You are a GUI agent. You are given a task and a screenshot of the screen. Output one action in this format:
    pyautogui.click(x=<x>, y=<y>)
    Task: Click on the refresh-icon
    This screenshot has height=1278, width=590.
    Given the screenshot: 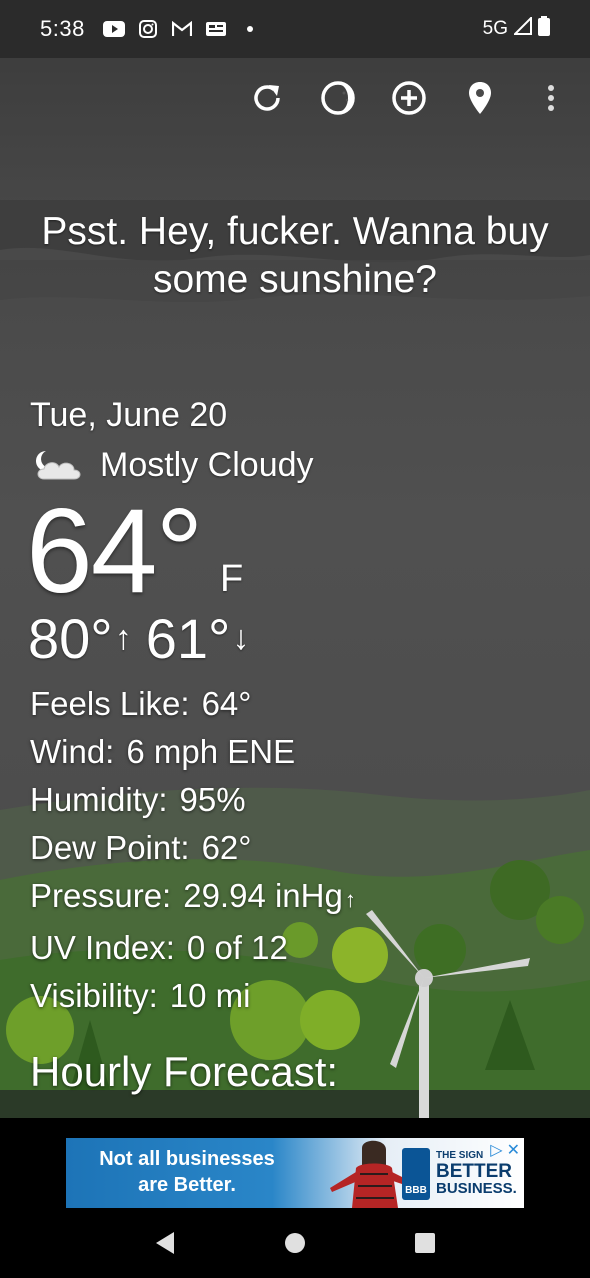 What is the action you would take?
    pyautogui.click(x=267, y=98)
    